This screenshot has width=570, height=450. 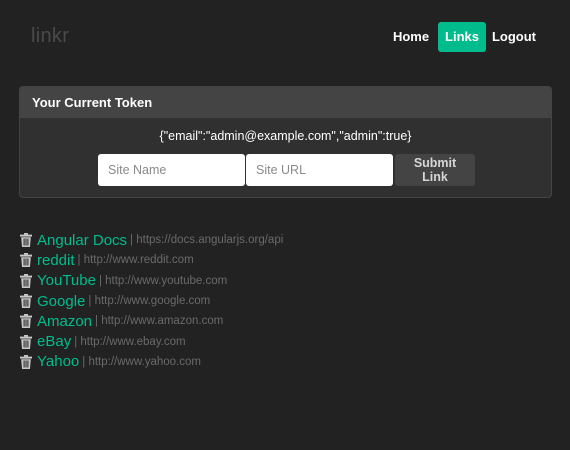 I want to click on list-item: Amazon | http://www.amazon.com, so click(x=151, y=321).